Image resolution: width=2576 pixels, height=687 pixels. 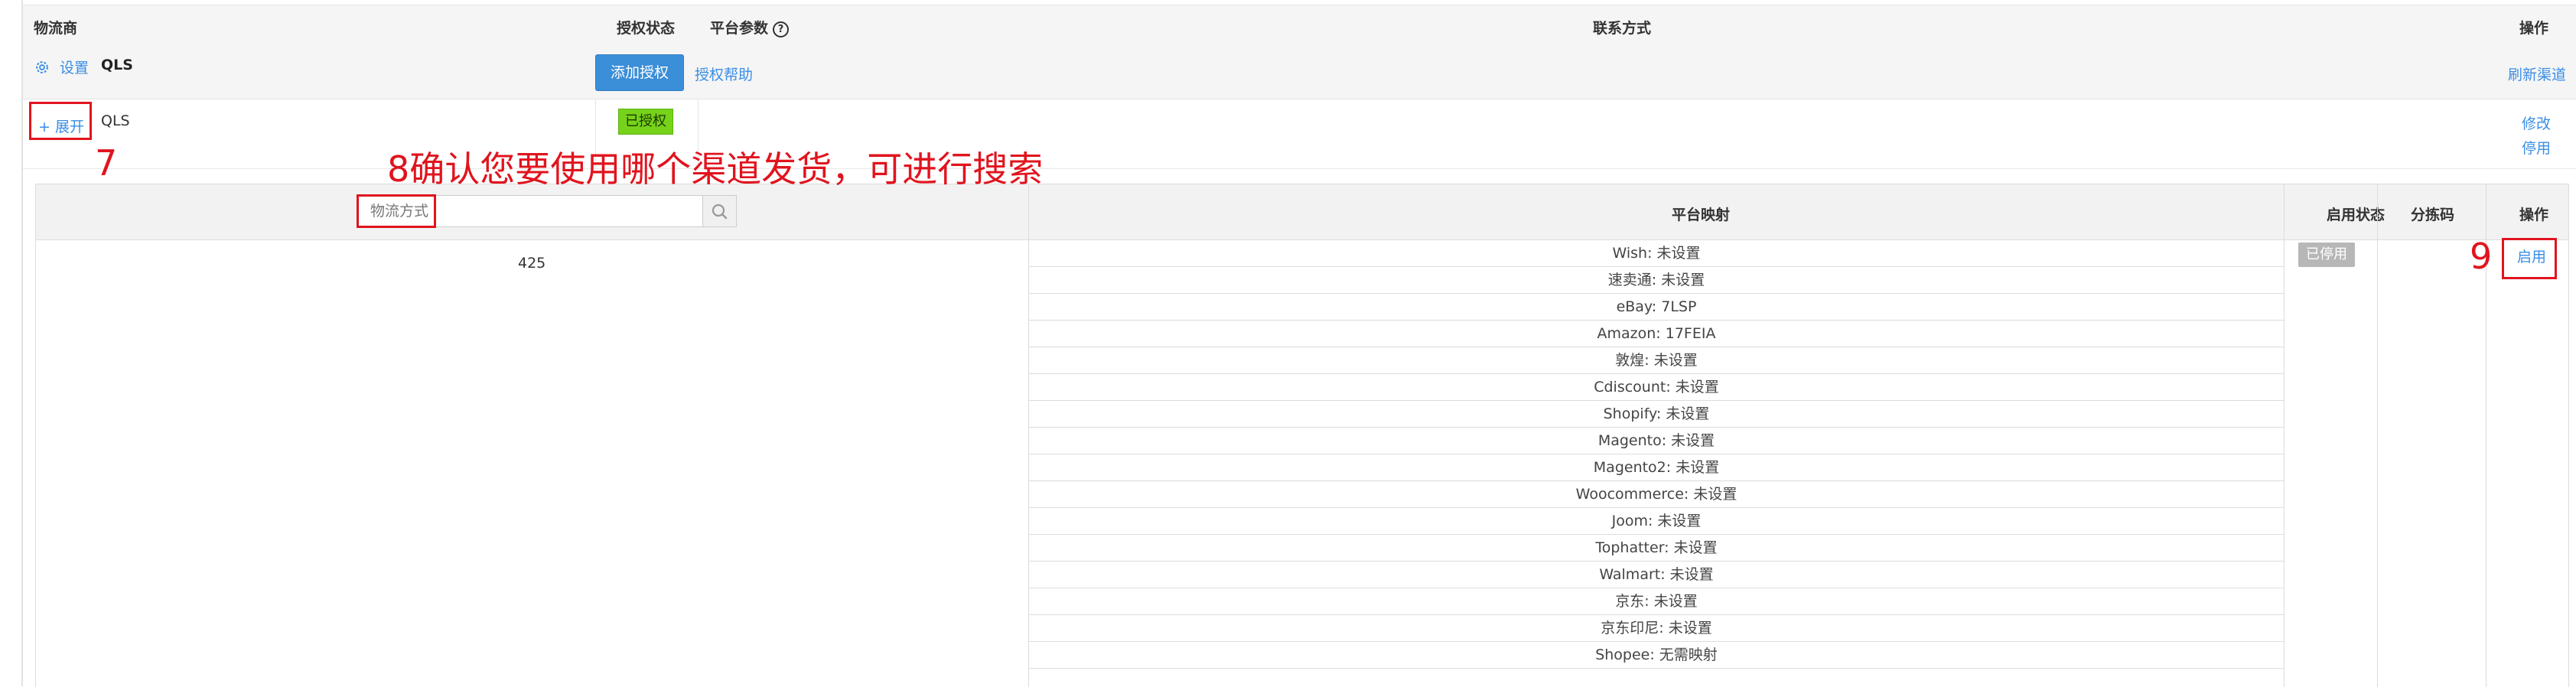 What do you see at coordinates (2356, 215) in the screenshot?
I see `header-enable-status: 启用状态` at bounding box center [2356, 215].